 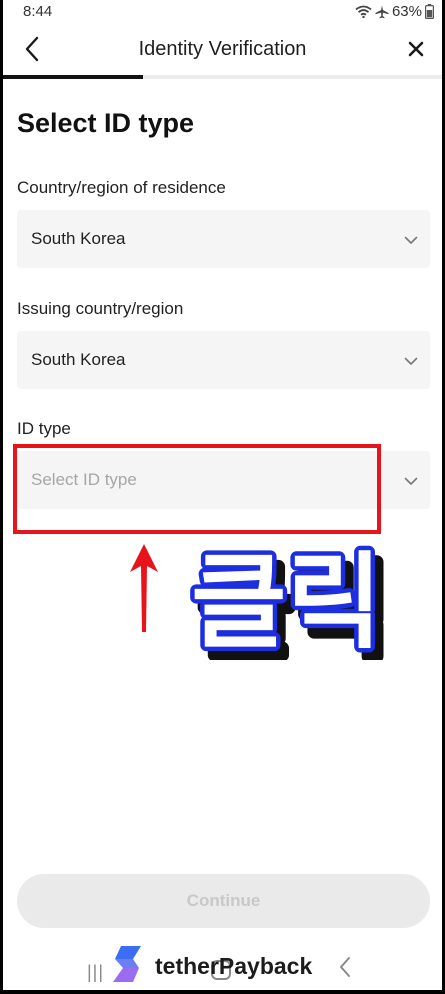 I want to click on continue-button: Continue, so click(x=223, y=901).